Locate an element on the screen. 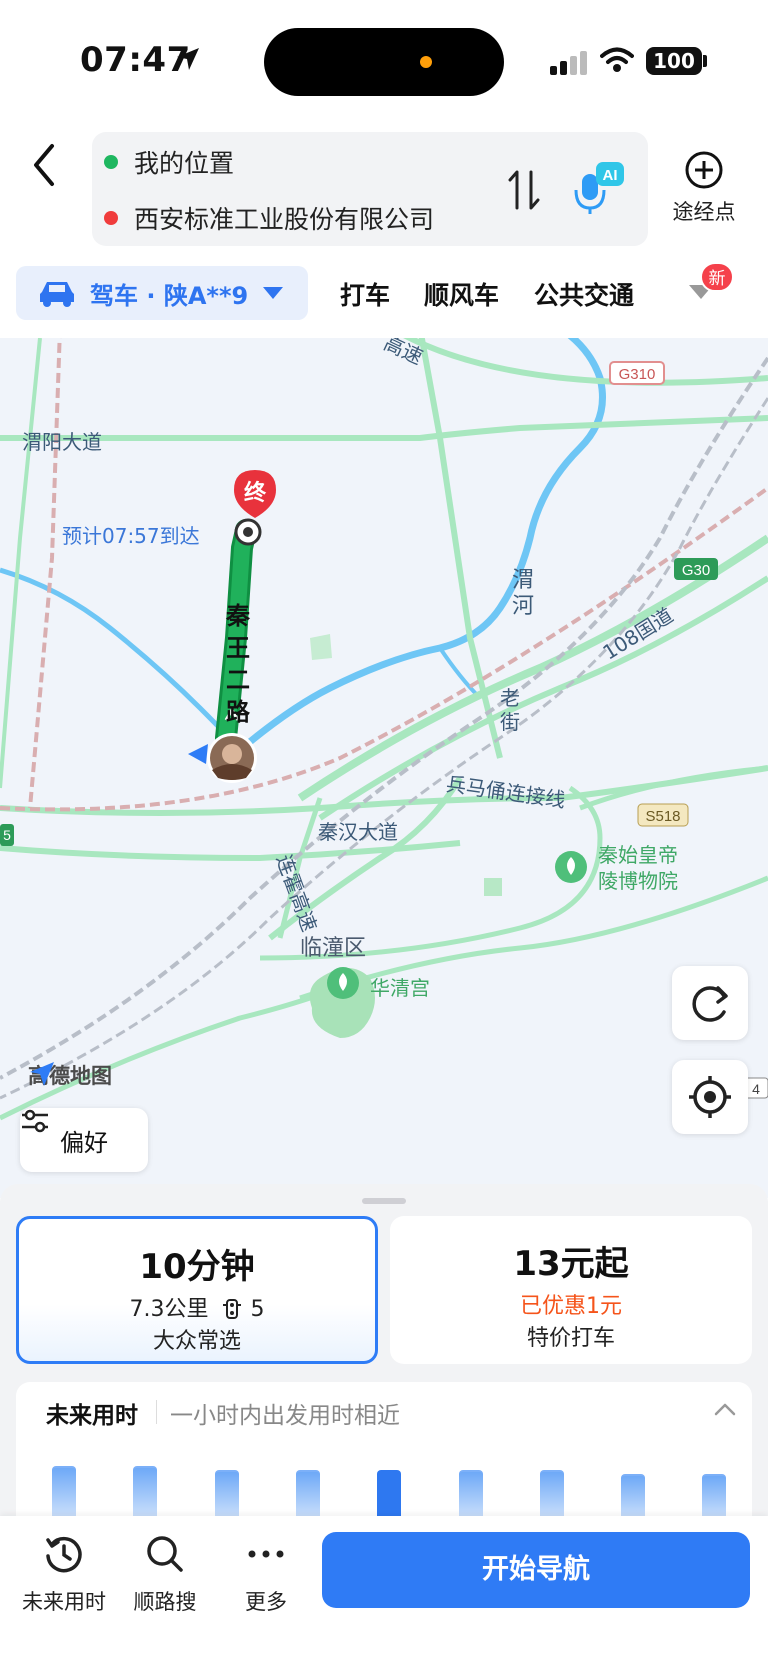 The width and height of the screenshot is (768, 1670). ai-badge: AI is located at coordinates (610, 175).